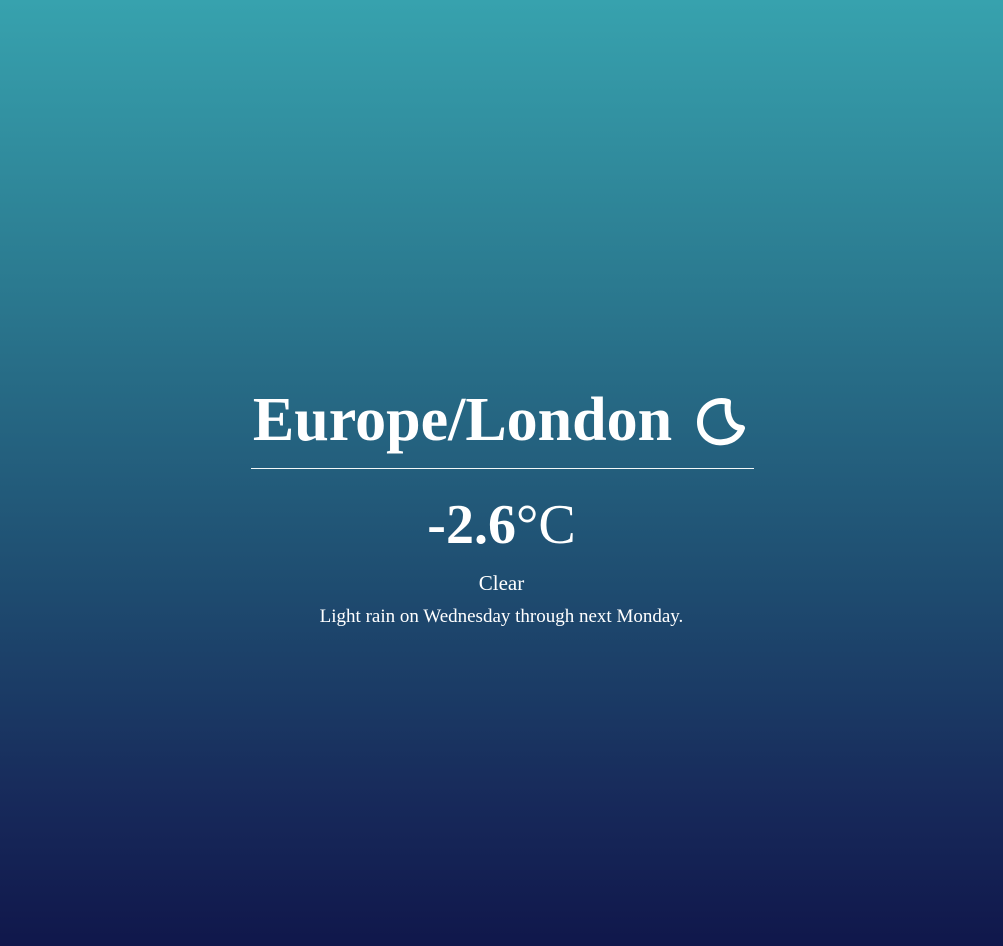 Image resolution: width=1003 pixels, height=946 pixels. What do you see at coordinates (501, 583) in the screenshot?
I see `current-summary: Clear` at bounding box center [501, 583].